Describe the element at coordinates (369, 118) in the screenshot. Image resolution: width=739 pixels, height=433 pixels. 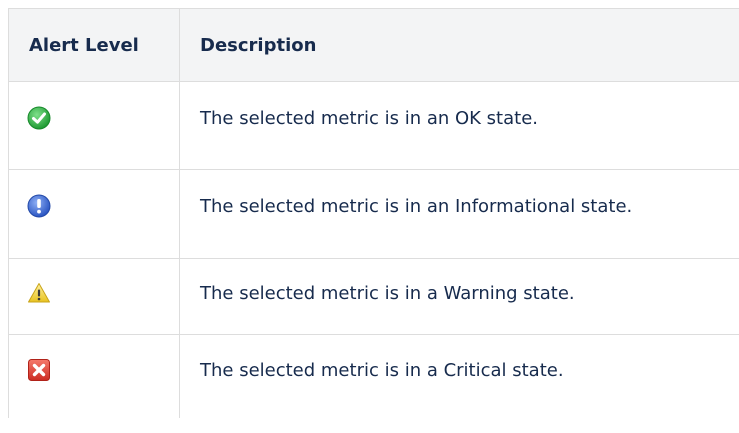
I see `description-text: The selected metric is in an OK state.` at that location.